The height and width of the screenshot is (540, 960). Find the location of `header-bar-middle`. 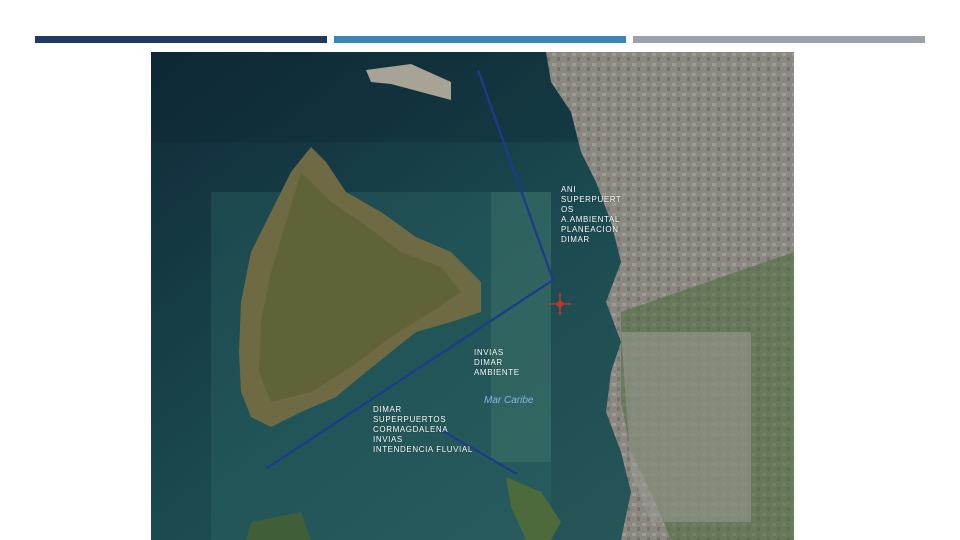

header-bar-middle is located at coordinates (480, 39).